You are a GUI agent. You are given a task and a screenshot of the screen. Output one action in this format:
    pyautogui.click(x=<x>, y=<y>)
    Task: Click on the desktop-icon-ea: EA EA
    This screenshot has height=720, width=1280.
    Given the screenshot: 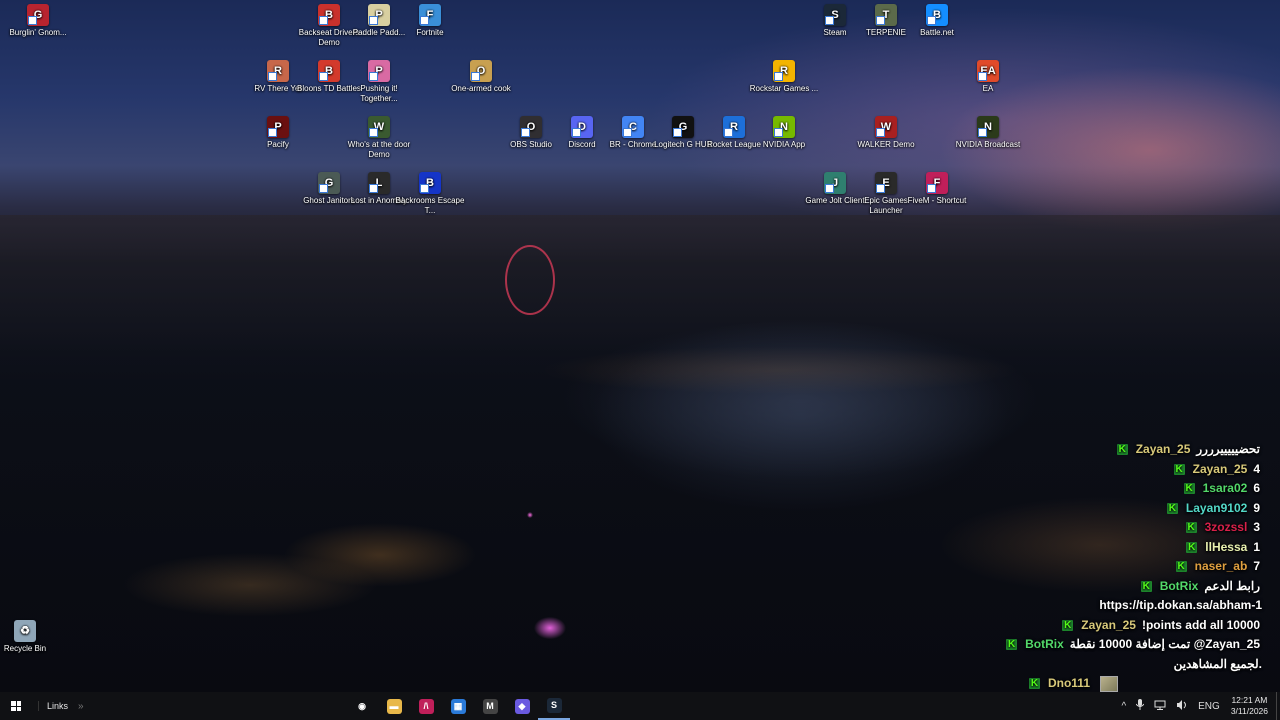 What is the action you would take?
    pyautogui.click(x=988, y=77)
    